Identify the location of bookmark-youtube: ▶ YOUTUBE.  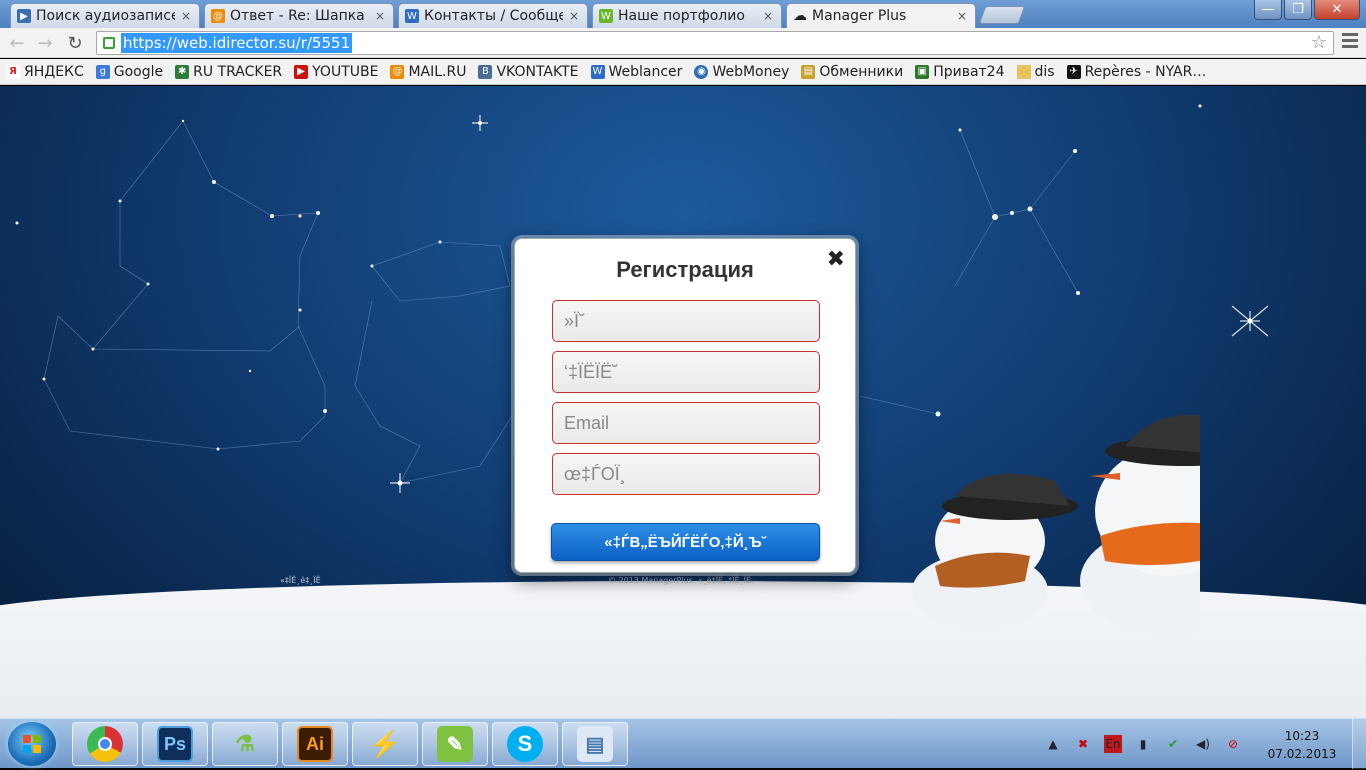
(336, 72).